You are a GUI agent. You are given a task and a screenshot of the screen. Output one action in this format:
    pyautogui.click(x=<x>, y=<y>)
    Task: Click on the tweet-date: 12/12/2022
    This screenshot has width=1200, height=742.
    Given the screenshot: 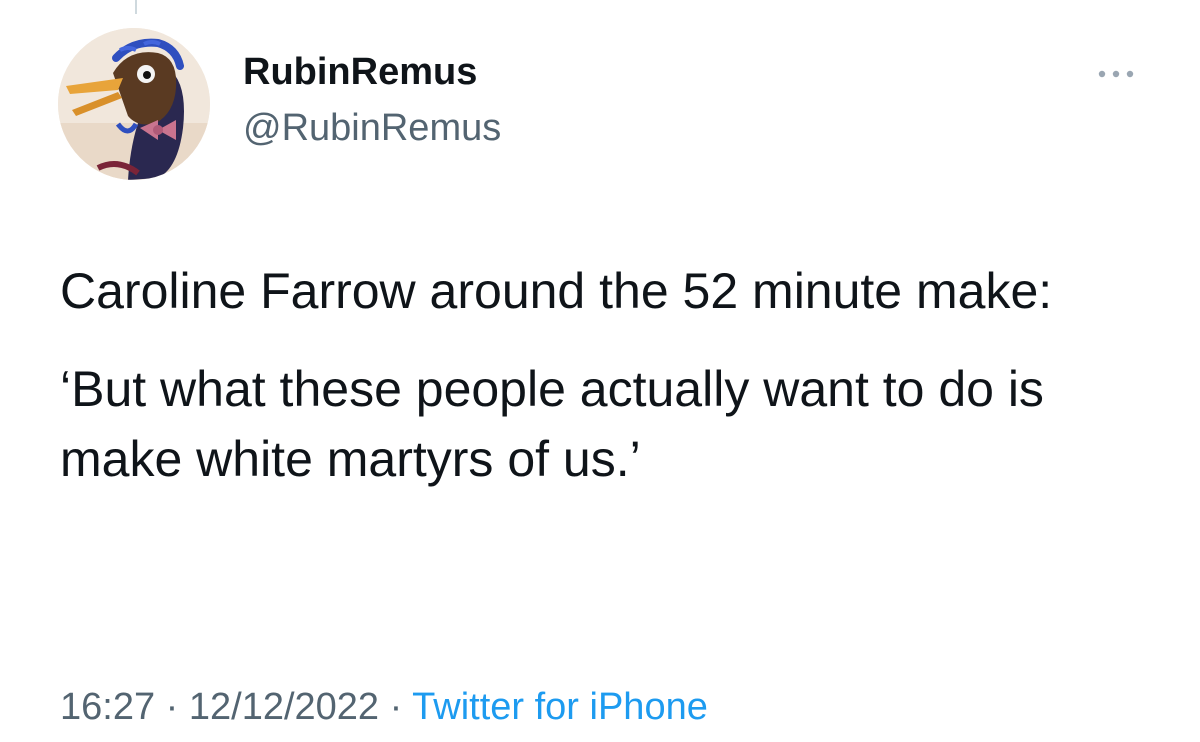 What is the action you would take?
    pyautogui.click(x=284, y=707)
    